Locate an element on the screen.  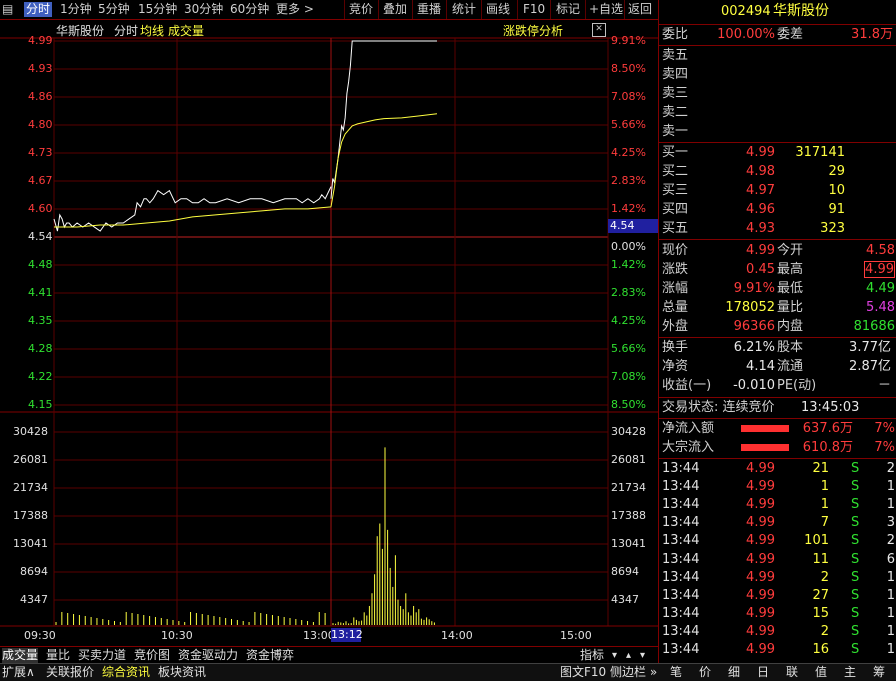
quote-stat-row: 涨跌 0.45 最高 4.99 is located at coordinates (777, 269).